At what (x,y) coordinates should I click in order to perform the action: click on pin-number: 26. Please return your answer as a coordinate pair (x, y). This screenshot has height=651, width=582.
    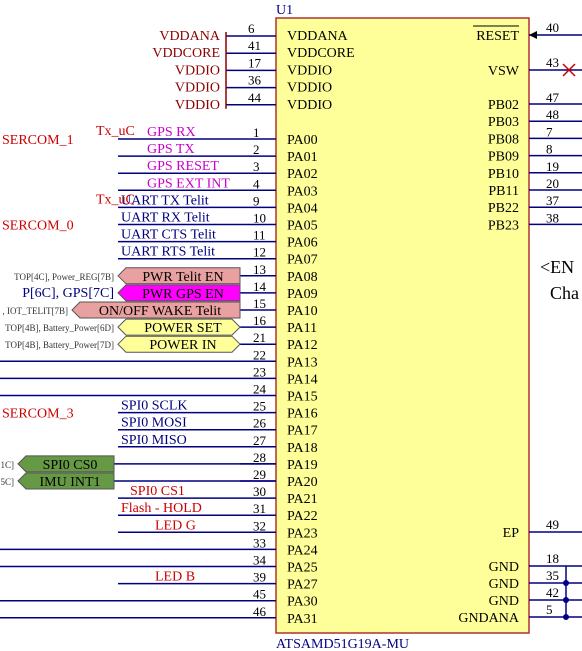
    Looking at the image, I should click on (260, 423).